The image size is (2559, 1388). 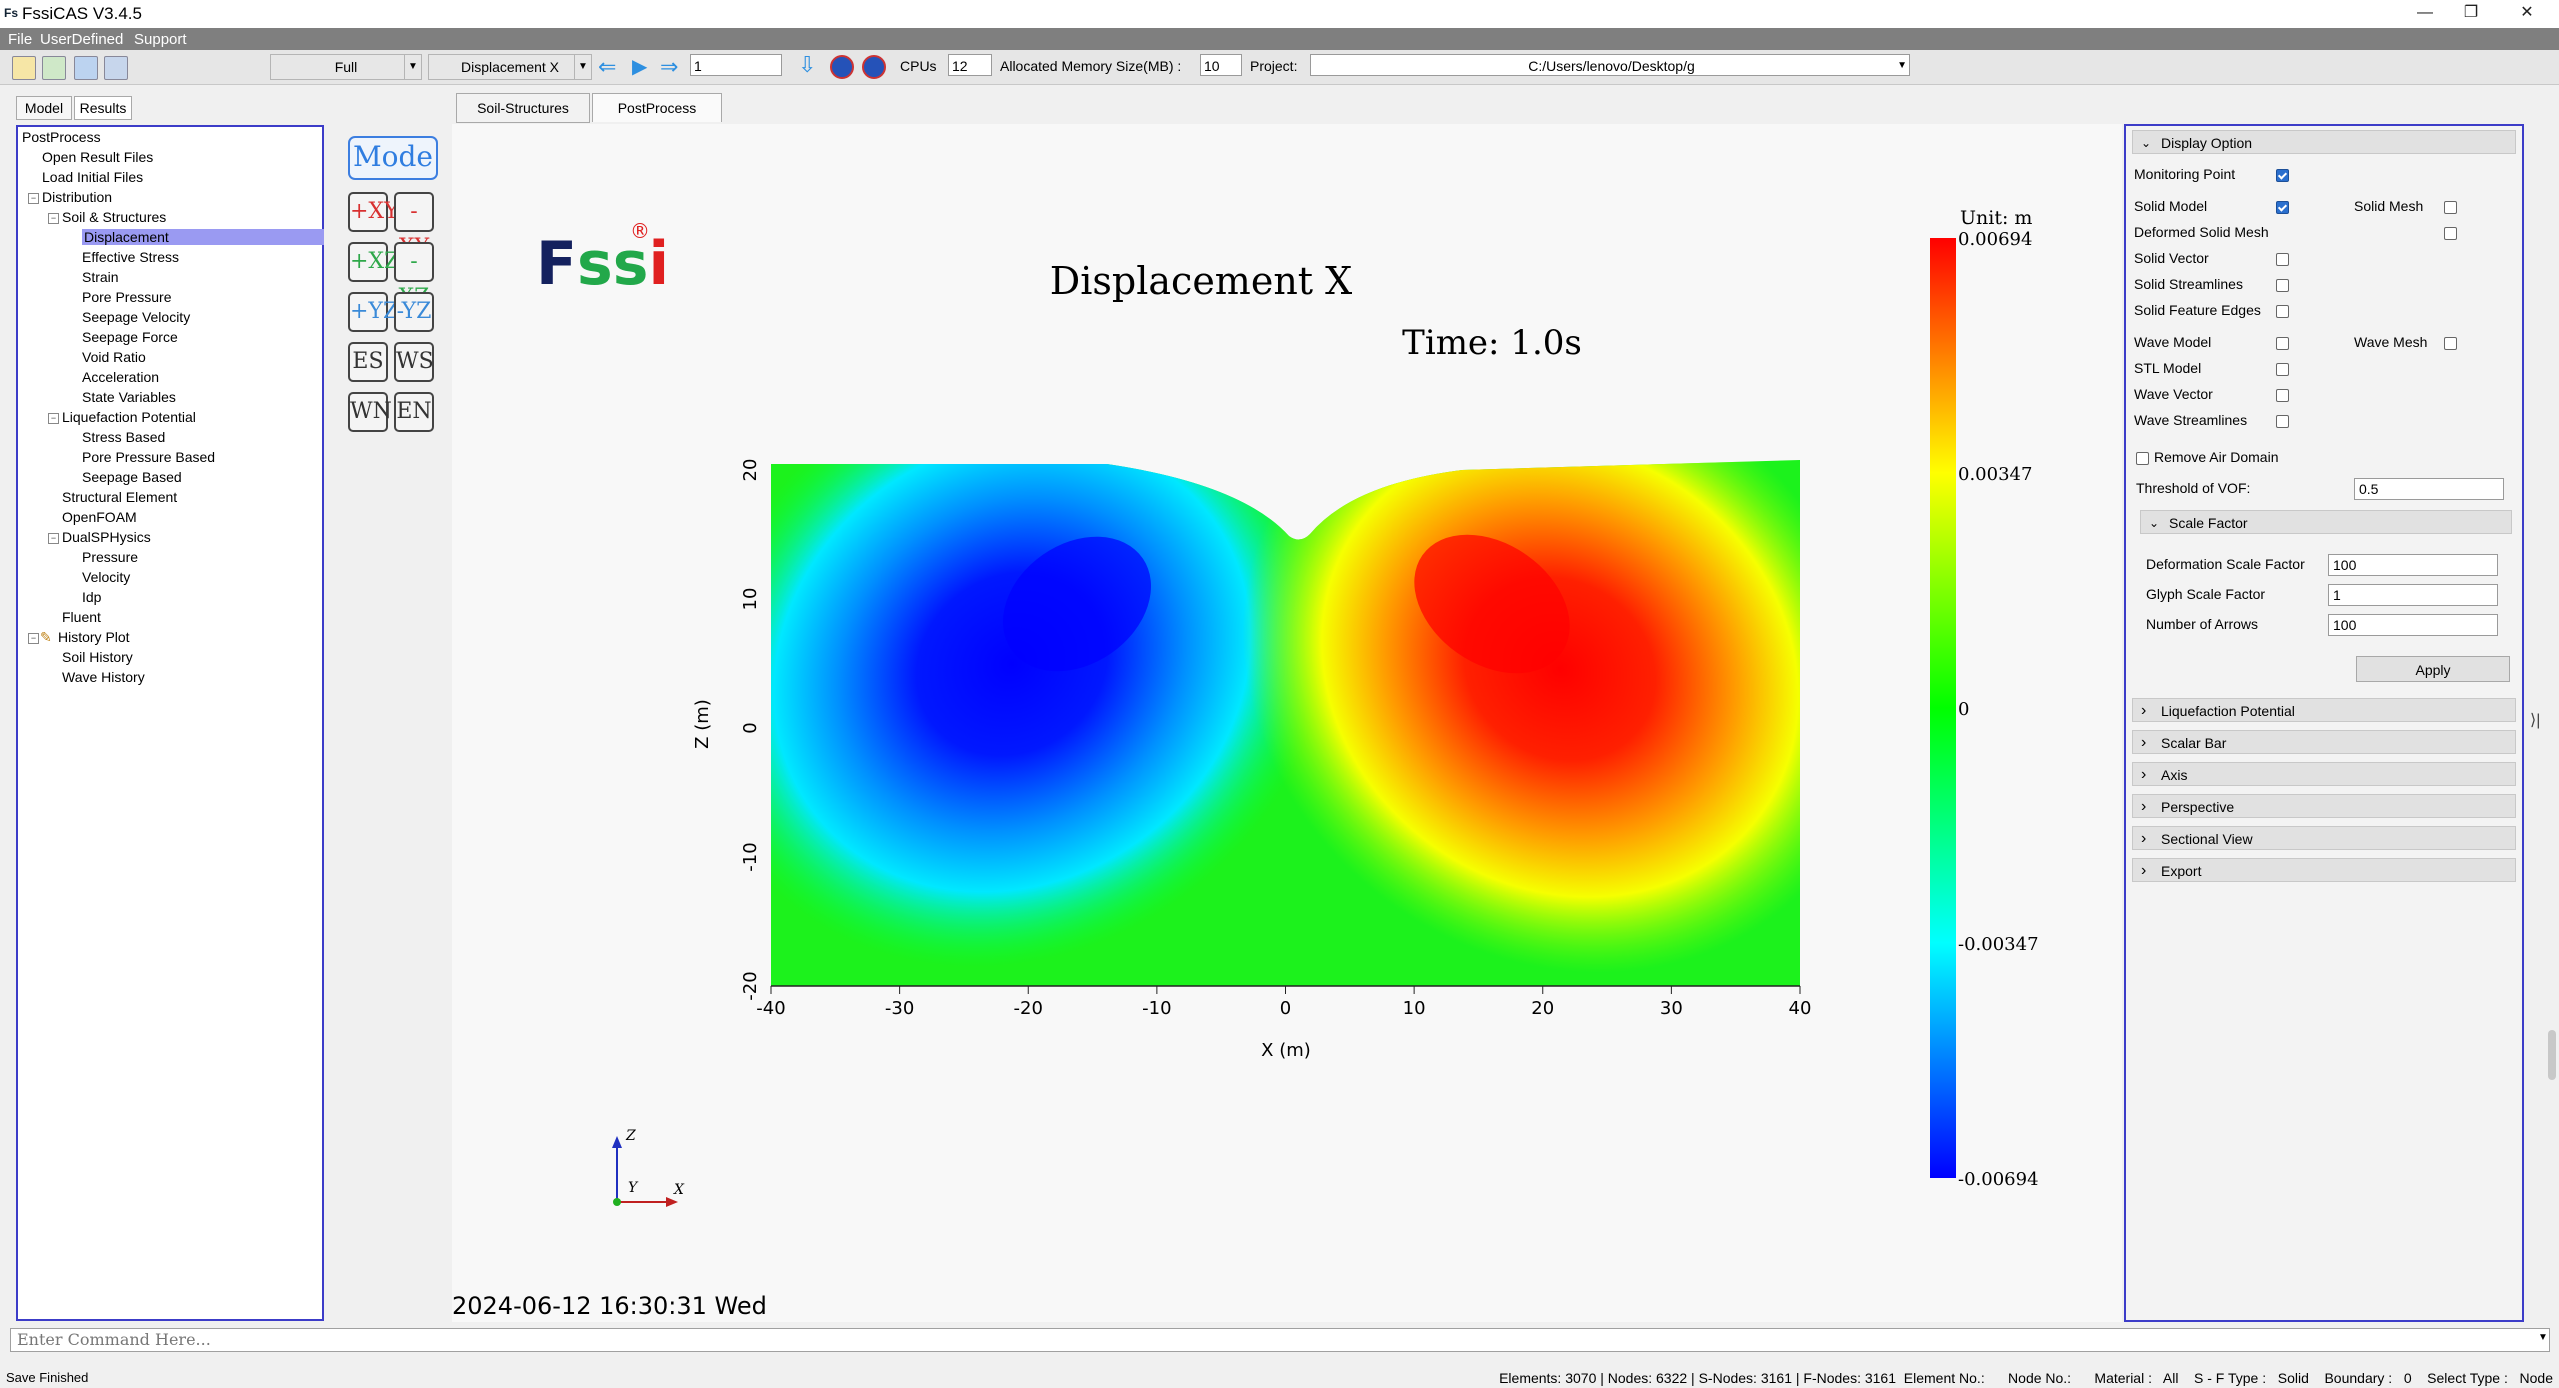 What do you see at coordinates (2433, 669) in the screenshot?
I see `apply-button: Apply` at bounding box center [2433, 669].